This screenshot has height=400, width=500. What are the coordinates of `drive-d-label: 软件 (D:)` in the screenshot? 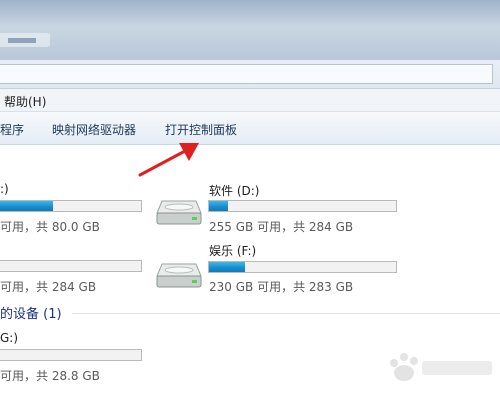 It's located at (234, 190).